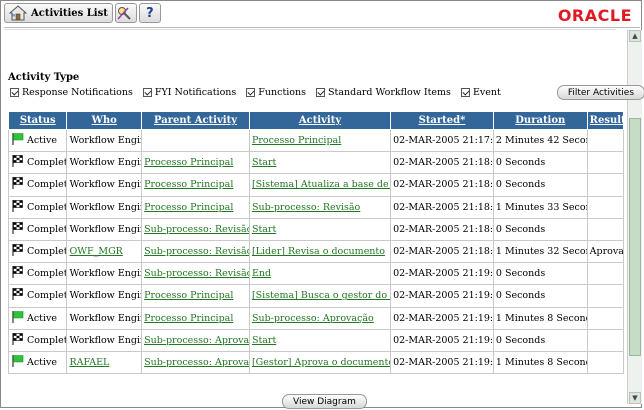  I want to click on column-header-parent-activity: Parent Activity, so click(195, 120).